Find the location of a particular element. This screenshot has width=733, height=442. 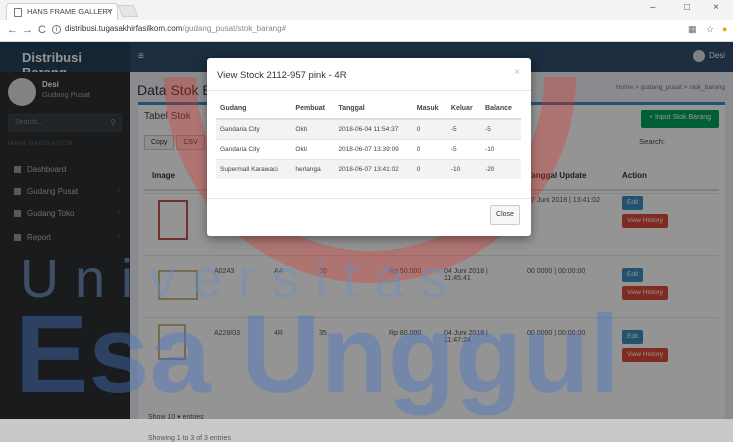

column-header-masuk: Masuk is located at coordinates (429, 109).